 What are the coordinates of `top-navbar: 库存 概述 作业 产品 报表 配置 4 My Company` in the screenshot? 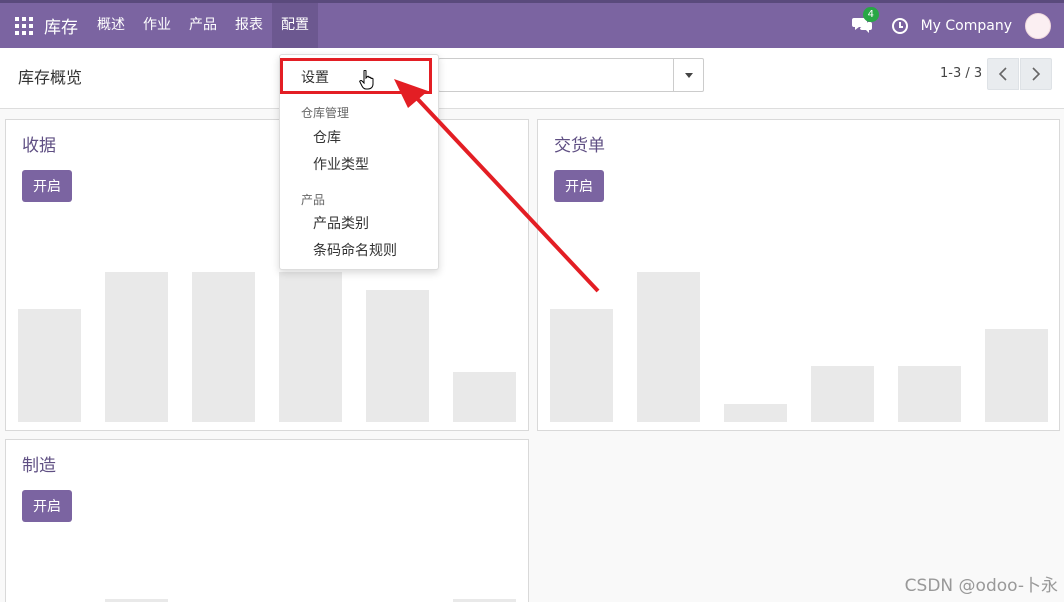 It's located at (532, 24).